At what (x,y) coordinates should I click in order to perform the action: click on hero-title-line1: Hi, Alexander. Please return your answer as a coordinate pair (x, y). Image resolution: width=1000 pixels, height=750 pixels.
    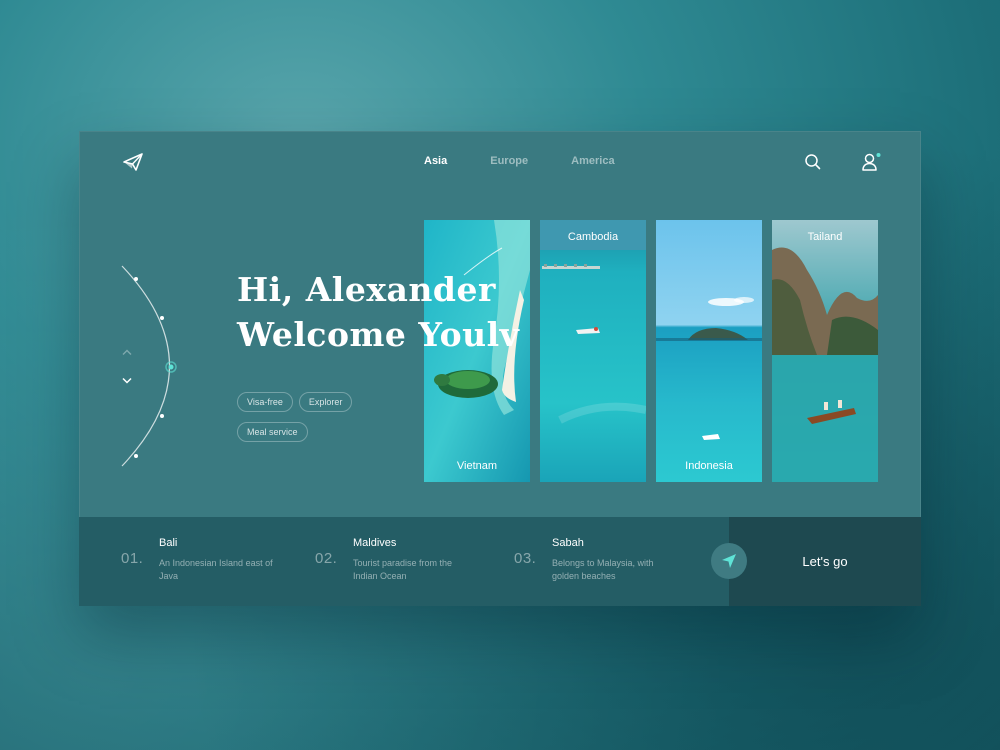
    Looking at the image, I should click on (366, 289).